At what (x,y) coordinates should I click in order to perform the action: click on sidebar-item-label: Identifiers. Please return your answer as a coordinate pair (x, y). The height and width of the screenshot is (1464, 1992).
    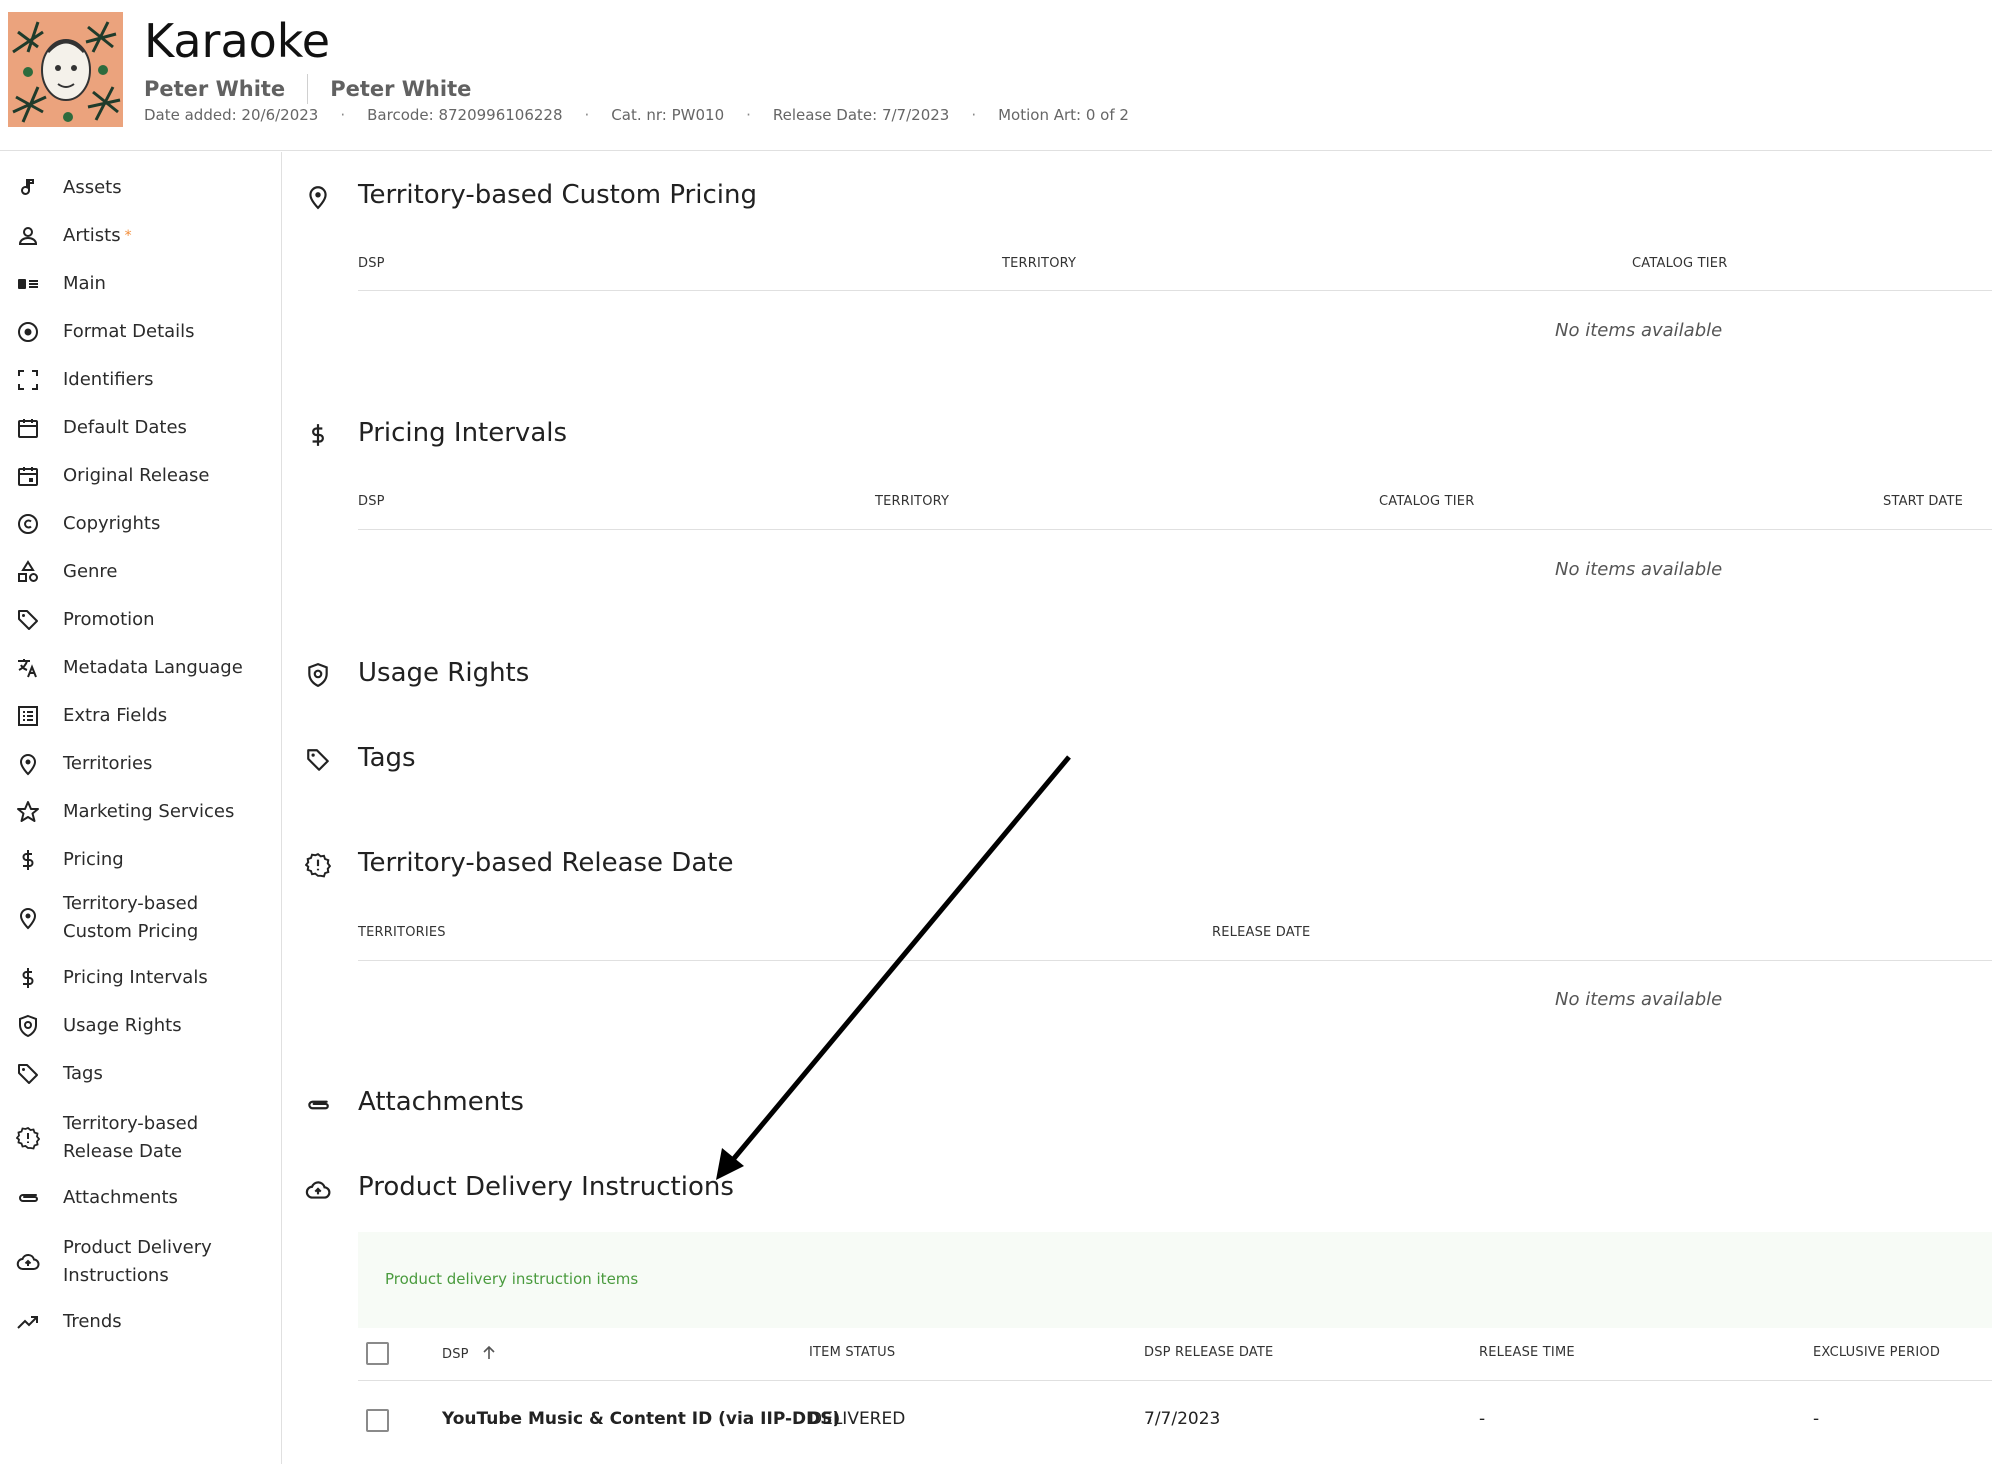
    Looking at the image, I should click on (108, 379).